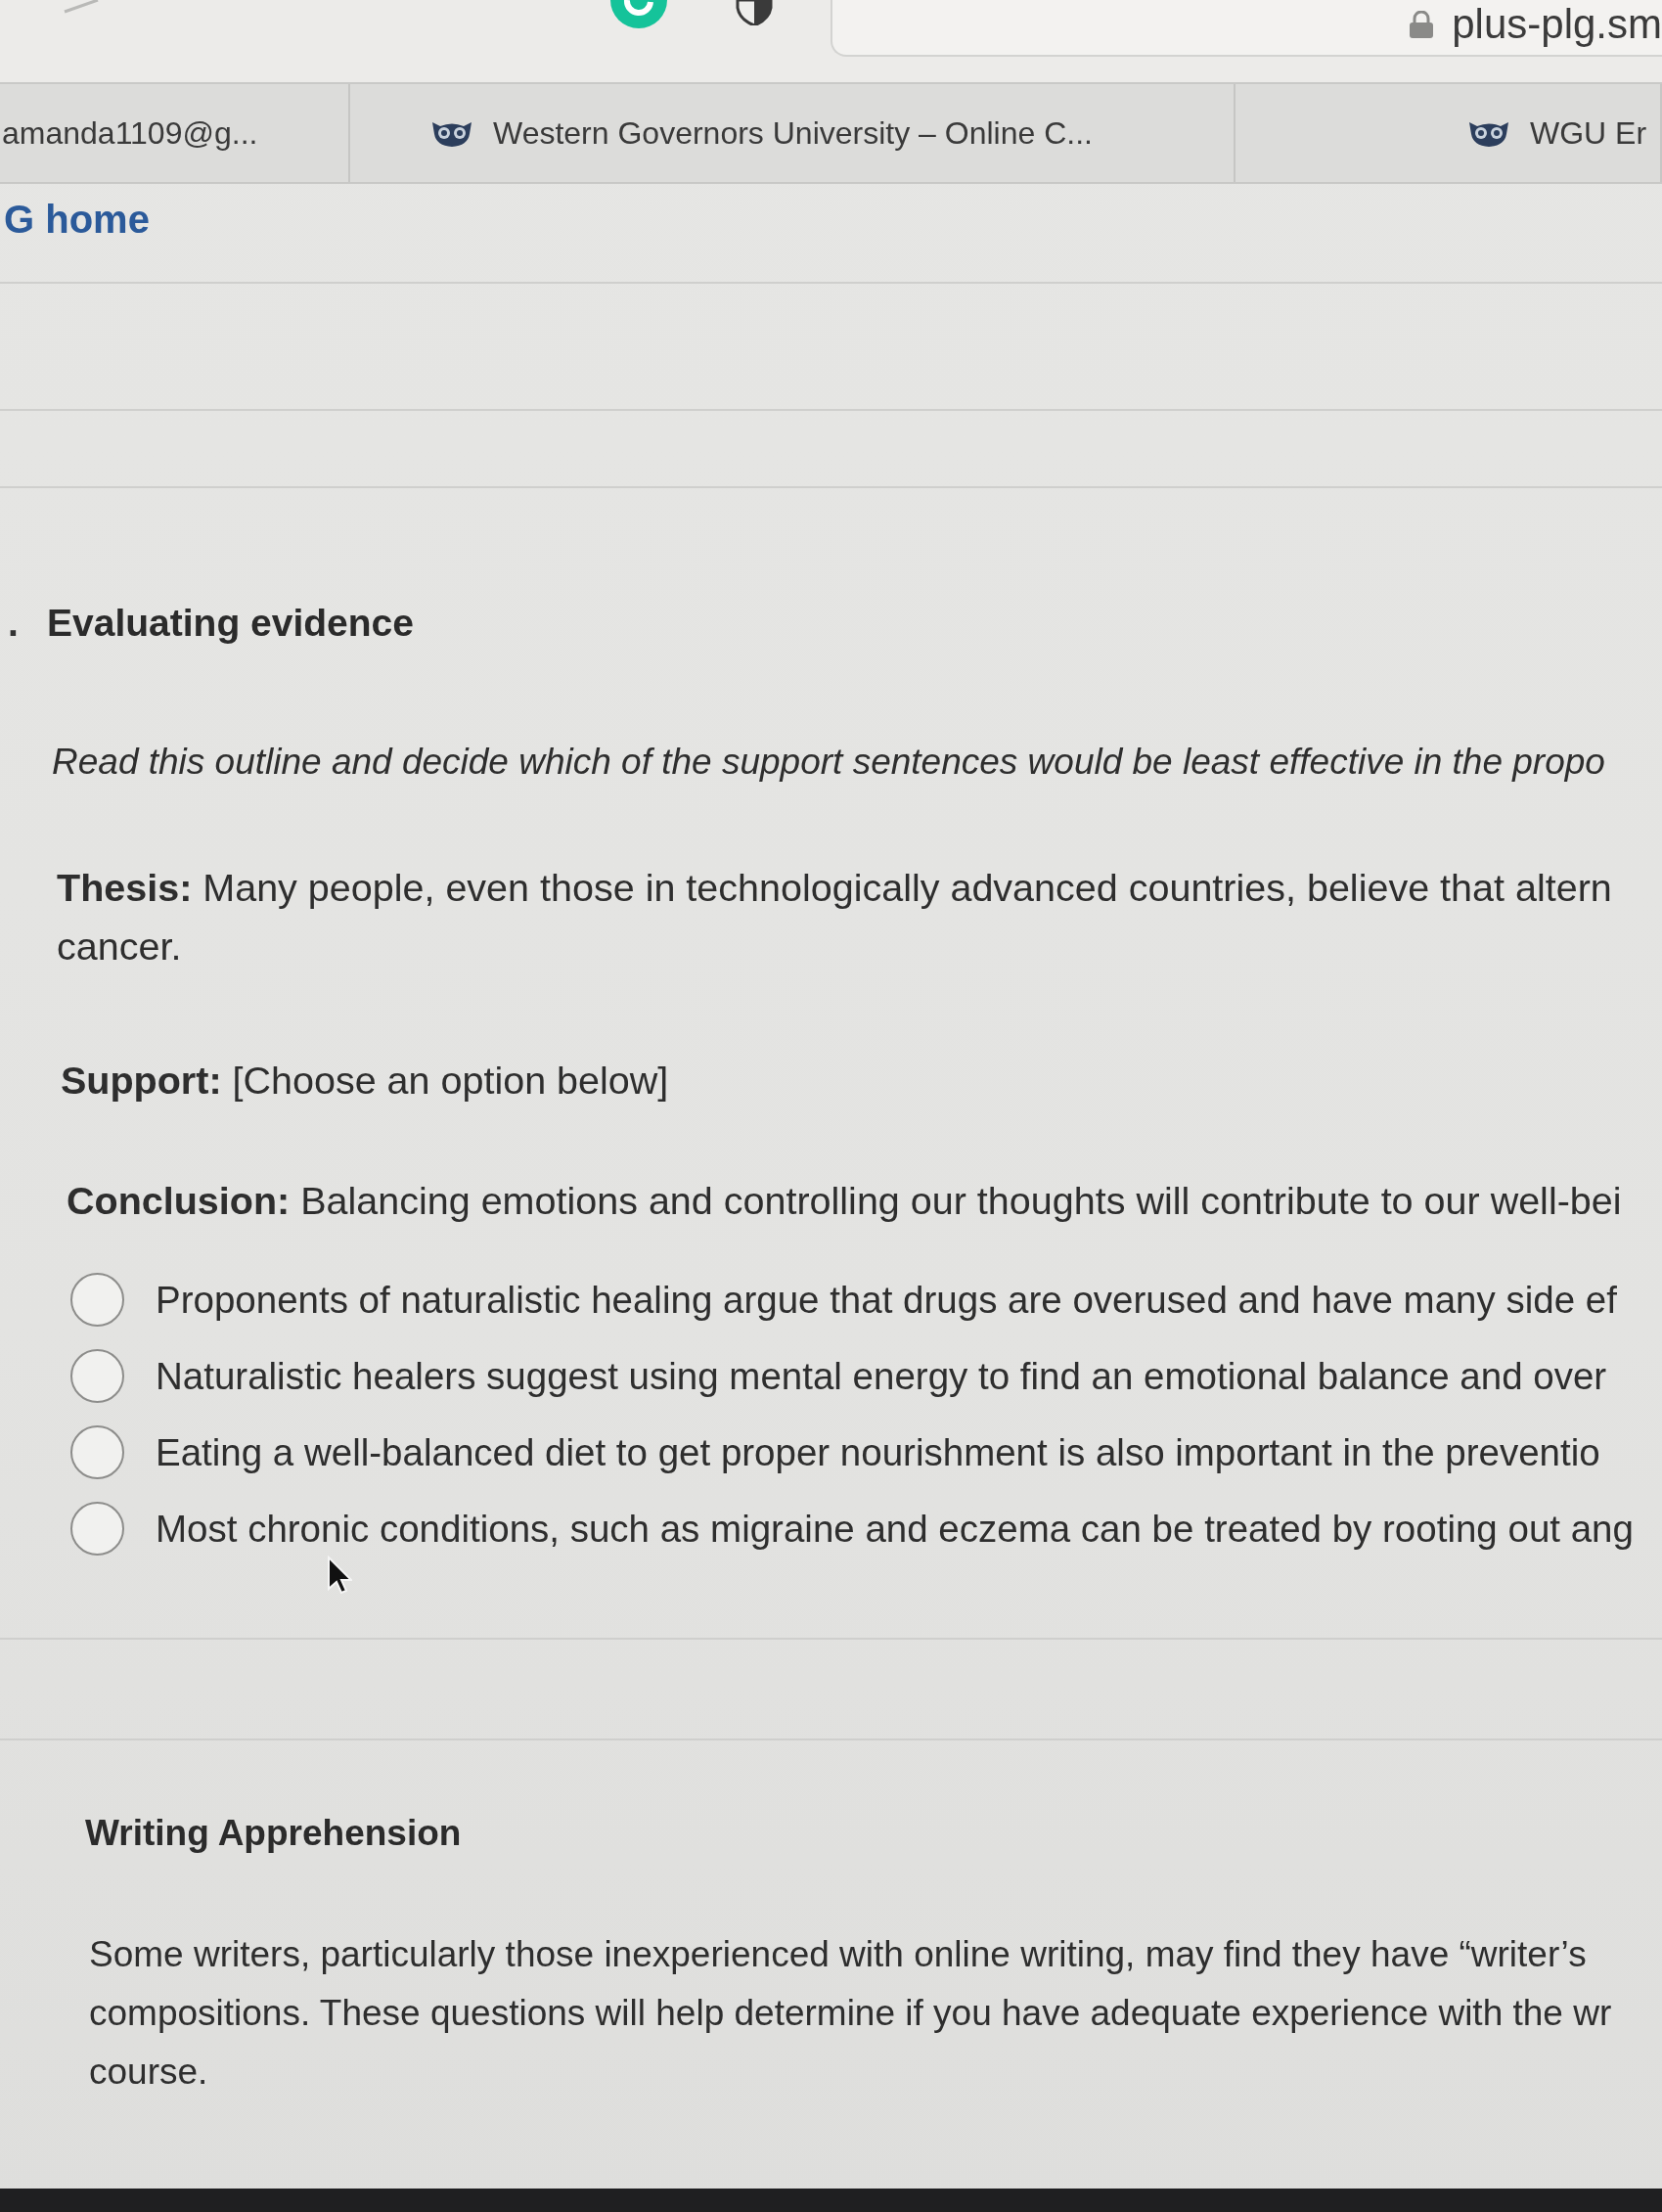 This screenshot has height=2212, width=1662. I want to click on section-text: Some writers, particularly those inexperienced with online writing, may find they have “writer’s compositions. These questions will help determine if you have adequate experience with the wr course., so click(850, 2014).